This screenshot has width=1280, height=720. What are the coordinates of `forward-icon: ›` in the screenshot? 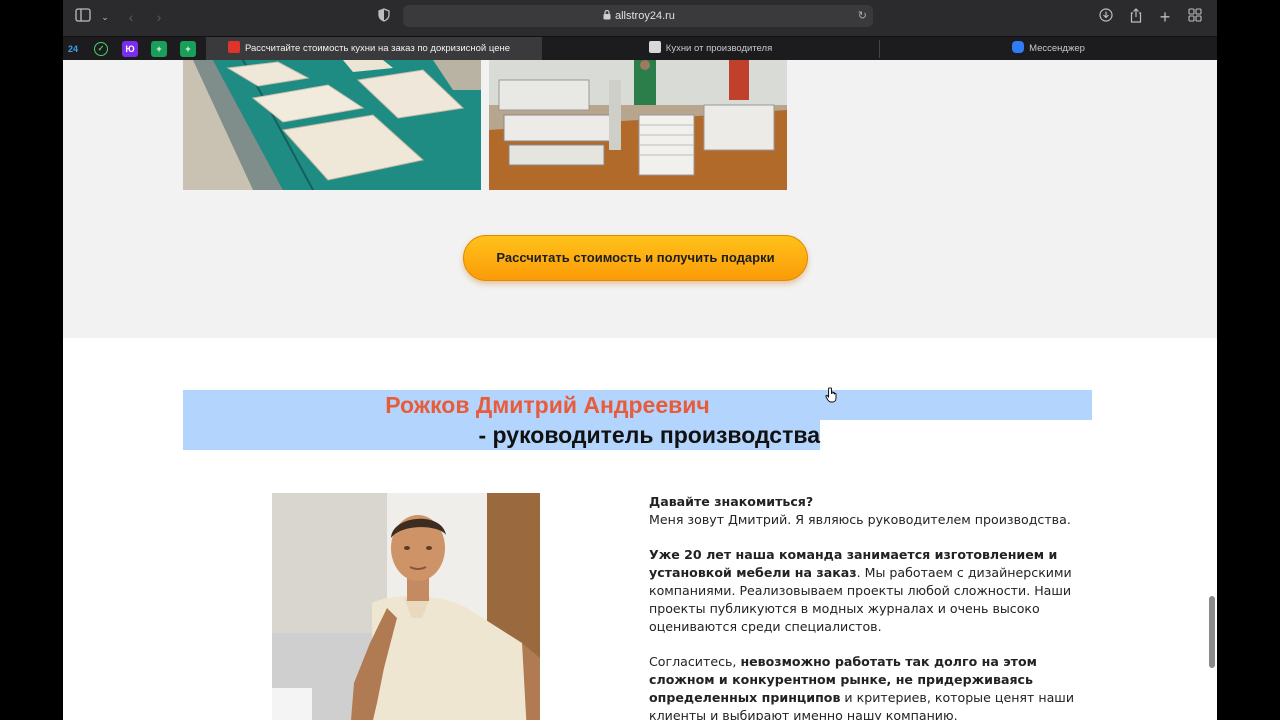 It's located at (159, 17).